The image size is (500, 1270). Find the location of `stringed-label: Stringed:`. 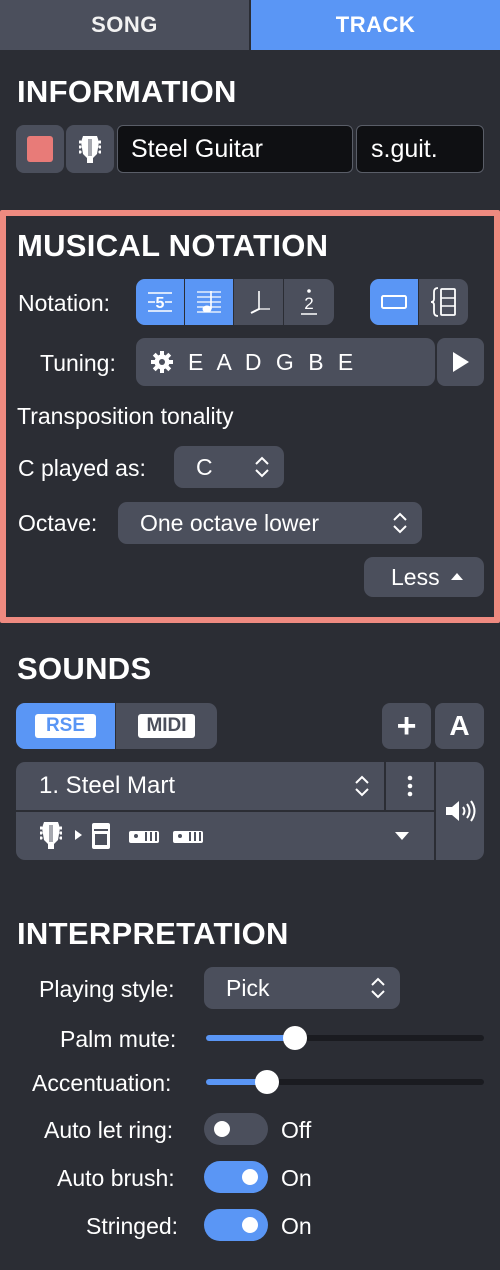

stringed-label: Stringed: is located at coordinates (132, 1226).